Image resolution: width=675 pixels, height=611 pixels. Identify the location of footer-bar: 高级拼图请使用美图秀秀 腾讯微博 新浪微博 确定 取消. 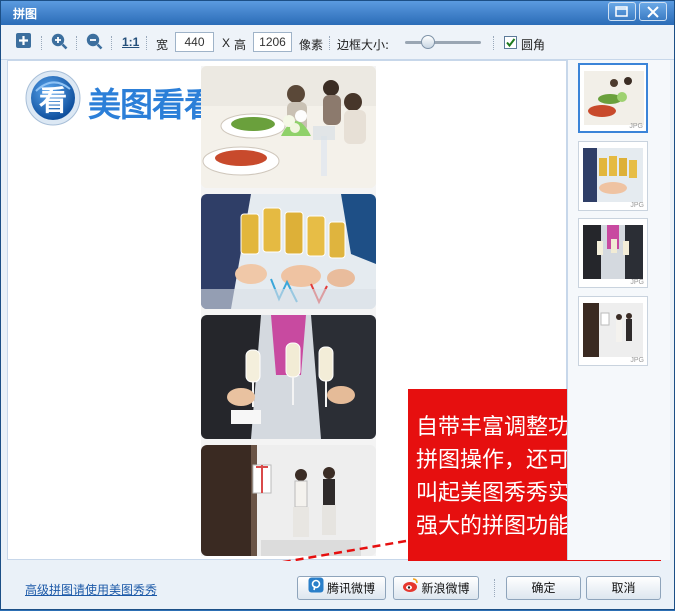
(337, 585).